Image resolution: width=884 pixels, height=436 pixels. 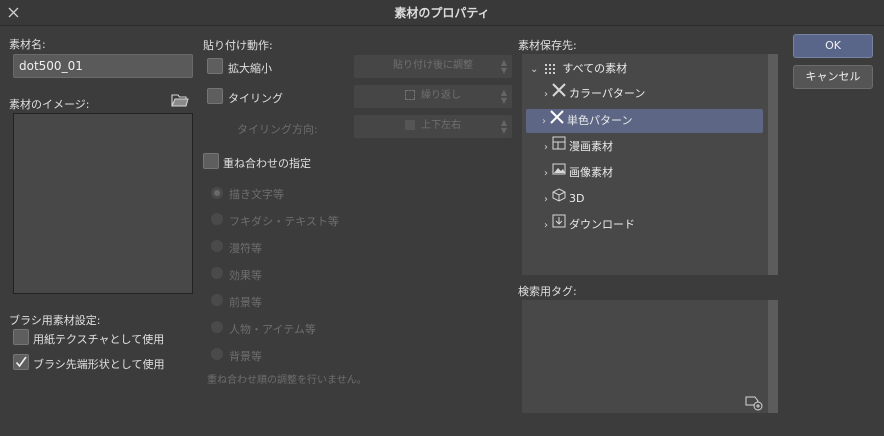 I want to click on tree-item-all-materials: ⌄ すべての素材, so click(x=645, y=69).